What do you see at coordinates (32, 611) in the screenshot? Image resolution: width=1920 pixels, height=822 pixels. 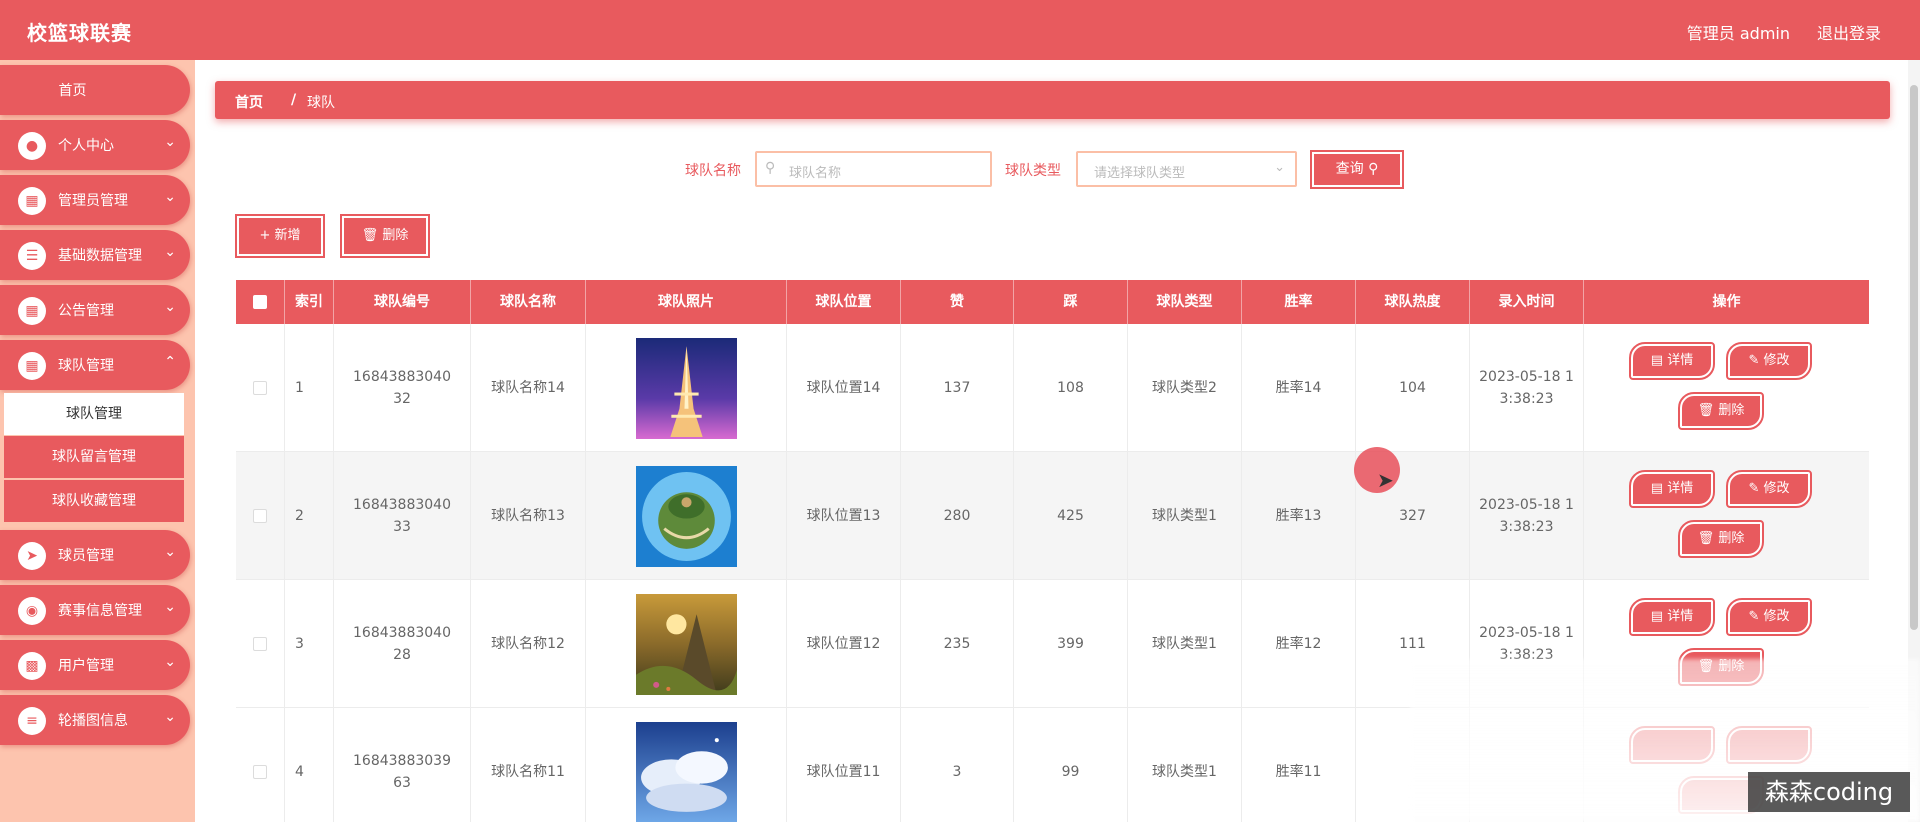 I see `location-icon: ◉` at bounding box center [32, 611].